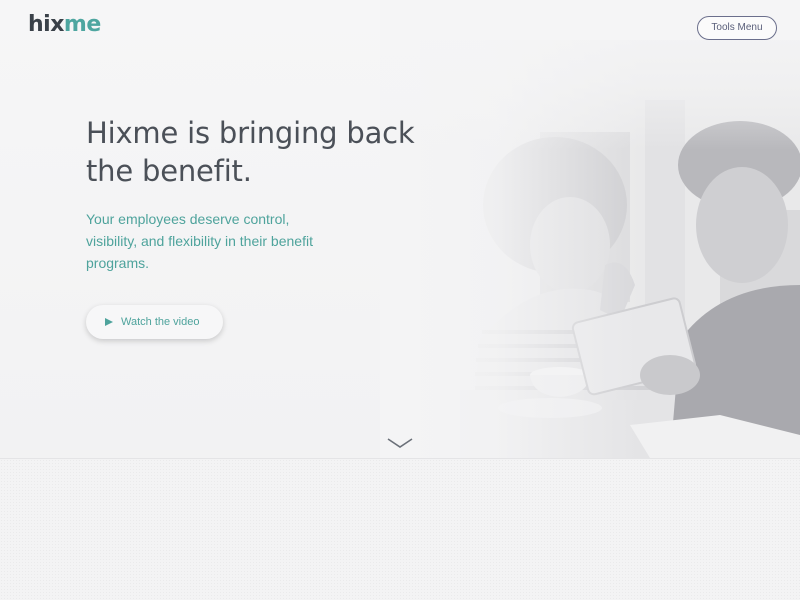 The height and width of the screenshot is (600, 800). I want to click on hero-headline: Hixme is bringing back the benefit., so click(276, 152).